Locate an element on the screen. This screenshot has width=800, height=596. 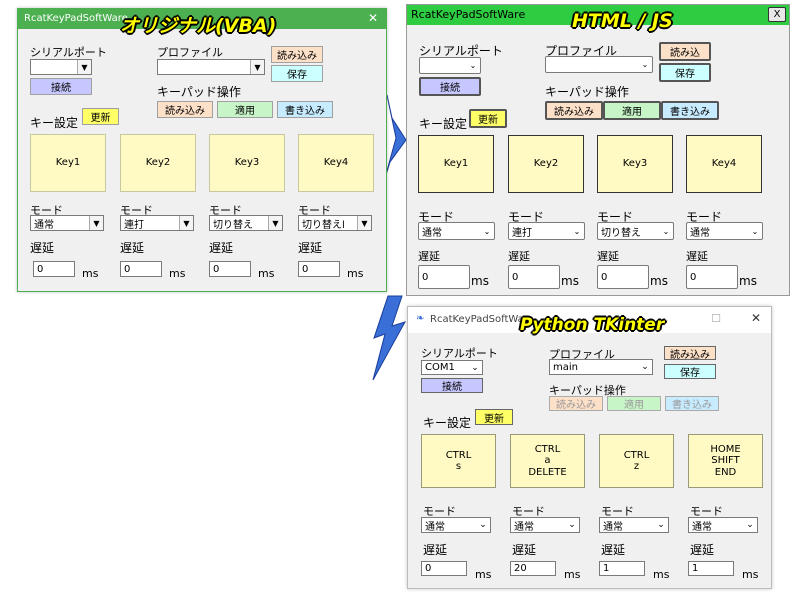
mode-select-3: 切り替え ▼ is located at coordinates (246, 223).